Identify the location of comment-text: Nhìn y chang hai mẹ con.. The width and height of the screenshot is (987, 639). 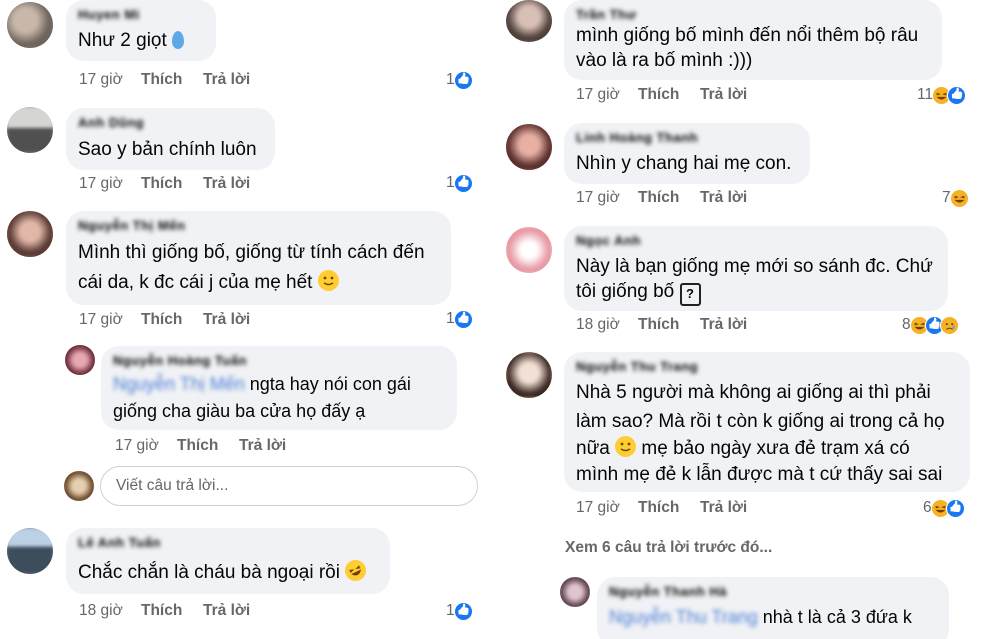
(684, 163).